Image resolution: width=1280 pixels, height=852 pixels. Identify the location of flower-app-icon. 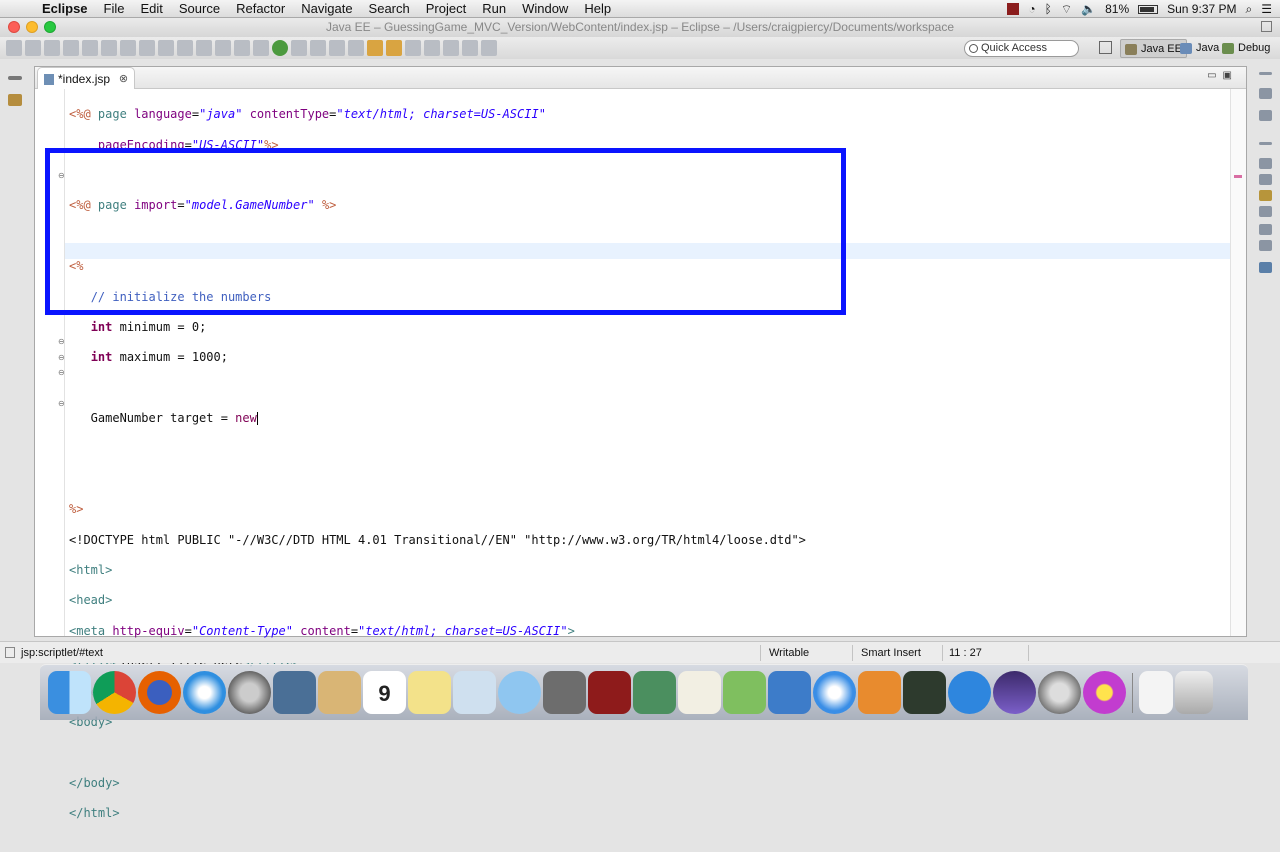
(1104, 692).